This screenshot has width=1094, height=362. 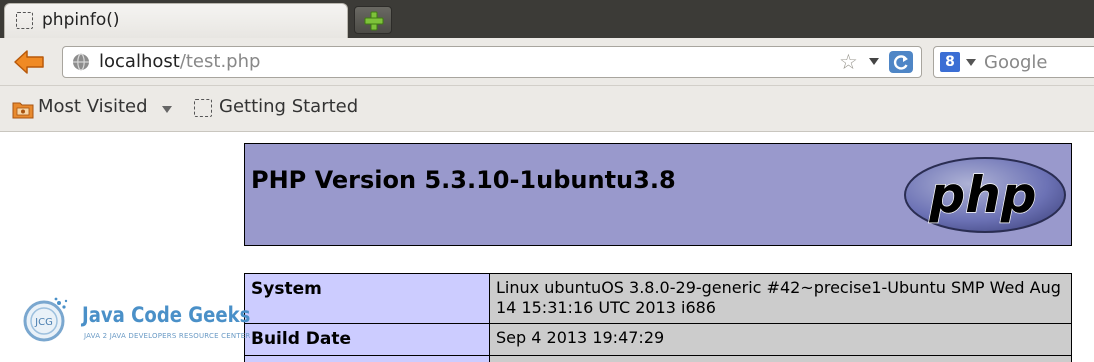 I want to click on url-host: localhost, so click(x=139, y=61).